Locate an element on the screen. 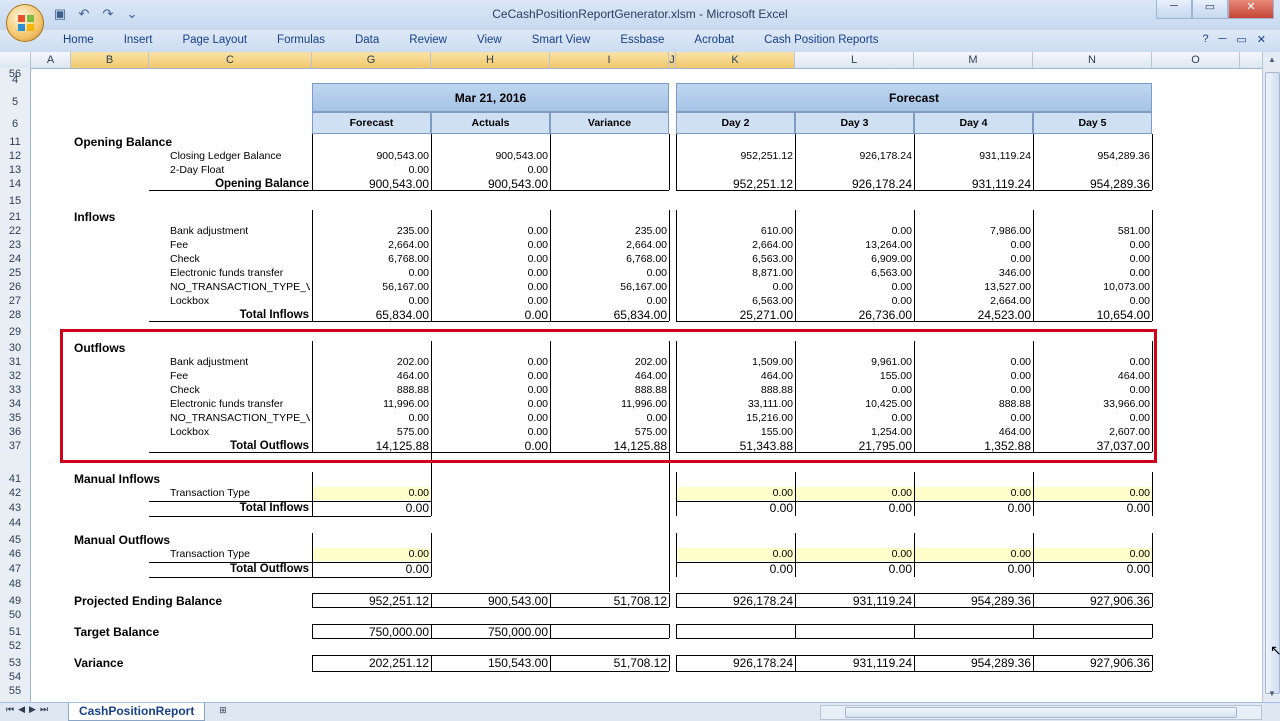  row-header: 26 is located at coordinates (15, 287).